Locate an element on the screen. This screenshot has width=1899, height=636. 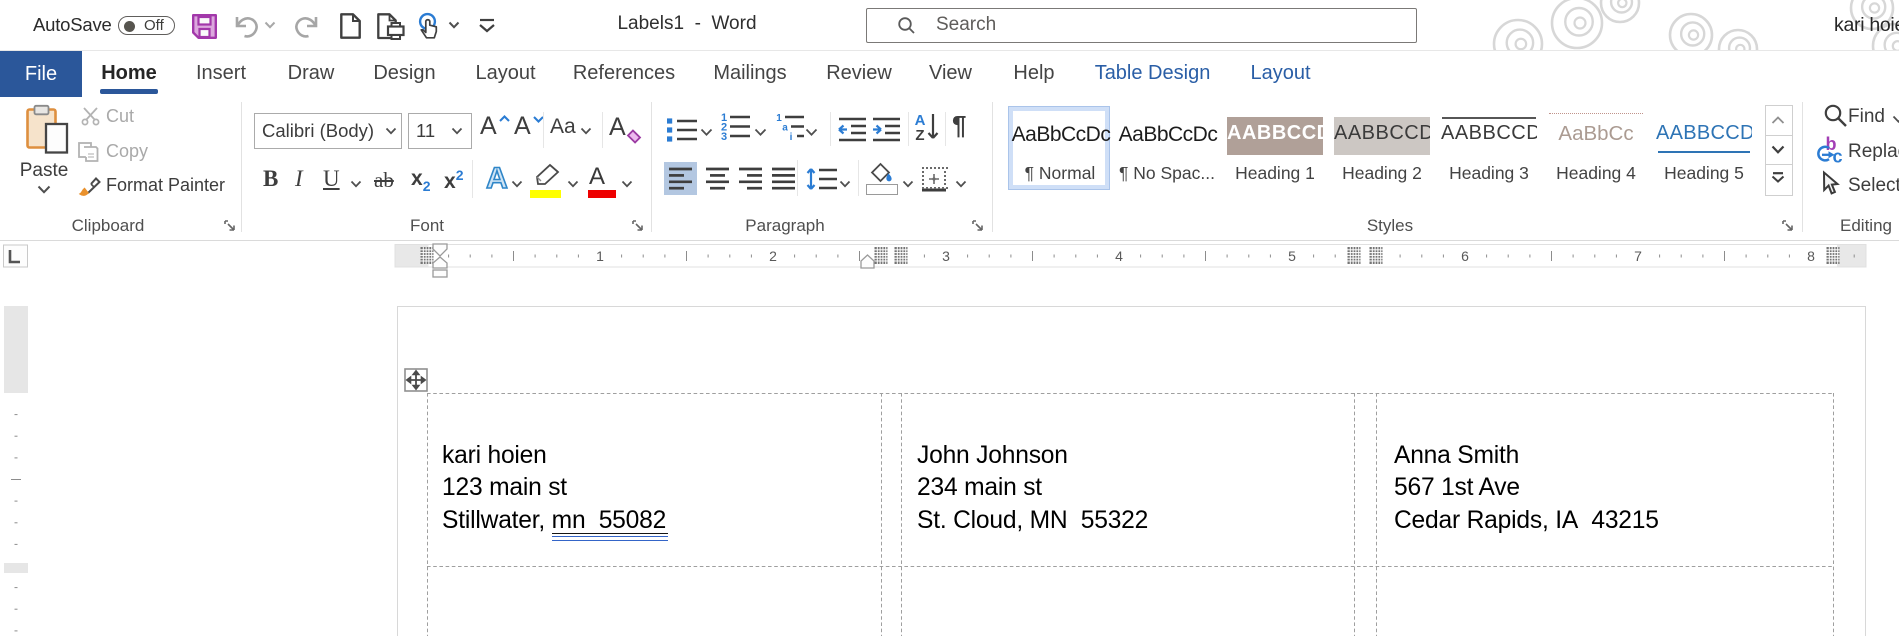
svg-text: 6 is located at coordinates (1465, 256).